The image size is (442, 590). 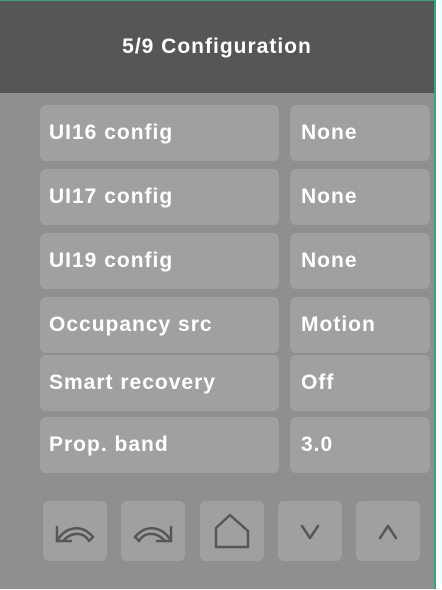 I want to click on setting-row-ui17-config: UI17 config None, so click(x=235, y=197).